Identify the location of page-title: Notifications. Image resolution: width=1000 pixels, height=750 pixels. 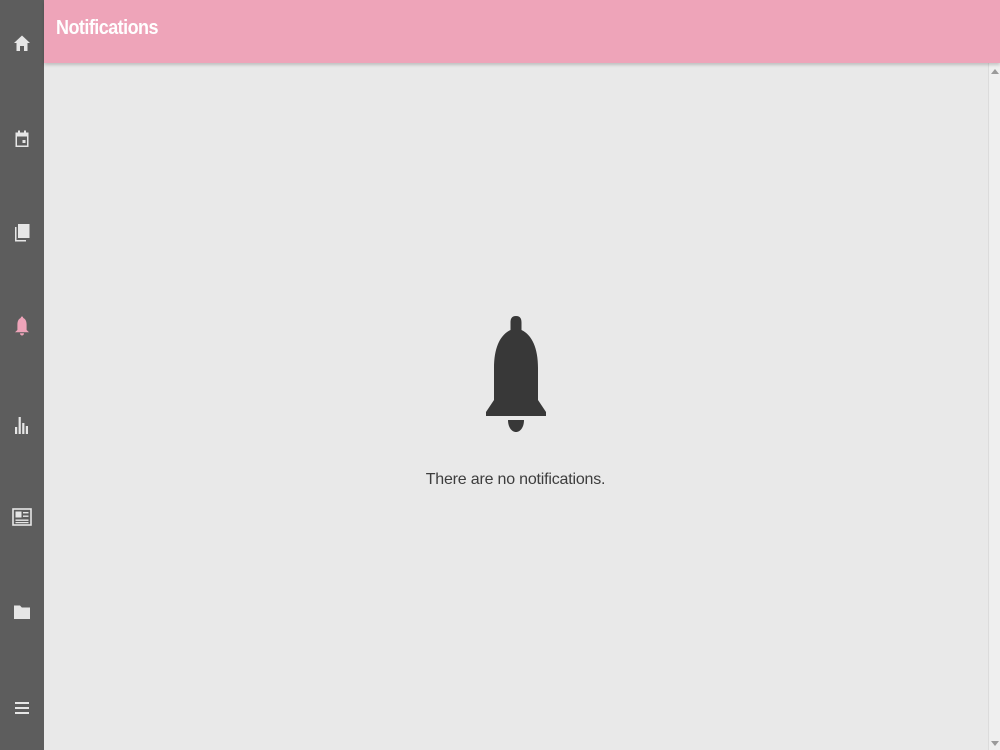
(107, 28).